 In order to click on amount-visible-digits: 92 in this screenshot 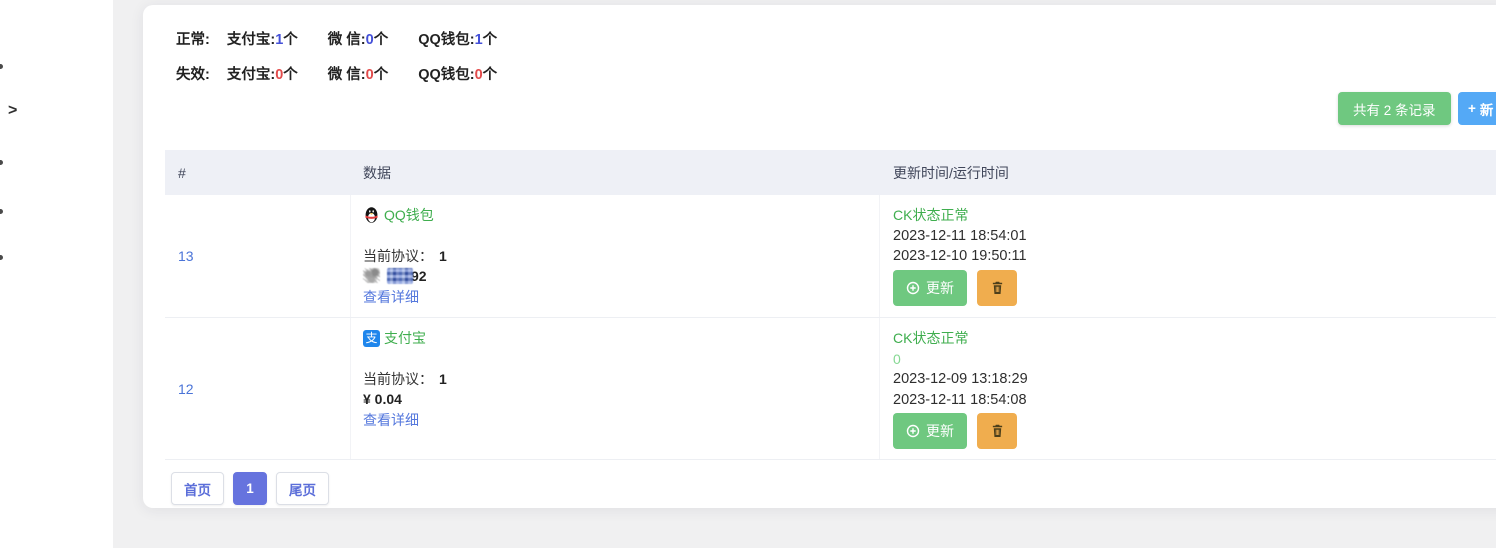, I will do `click(419, 276)`.